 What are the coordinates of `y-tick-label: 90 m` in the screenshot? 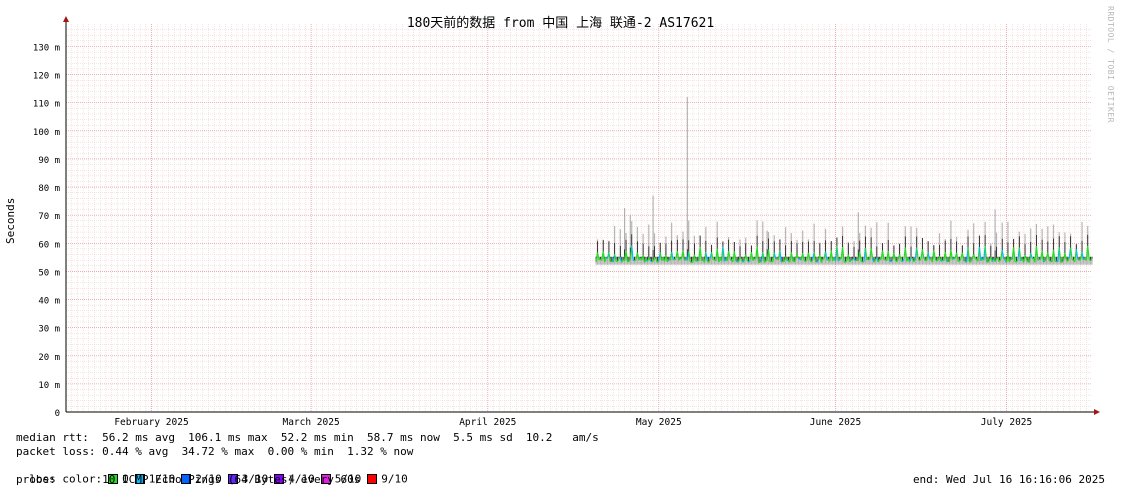 It's located at (49, 161).